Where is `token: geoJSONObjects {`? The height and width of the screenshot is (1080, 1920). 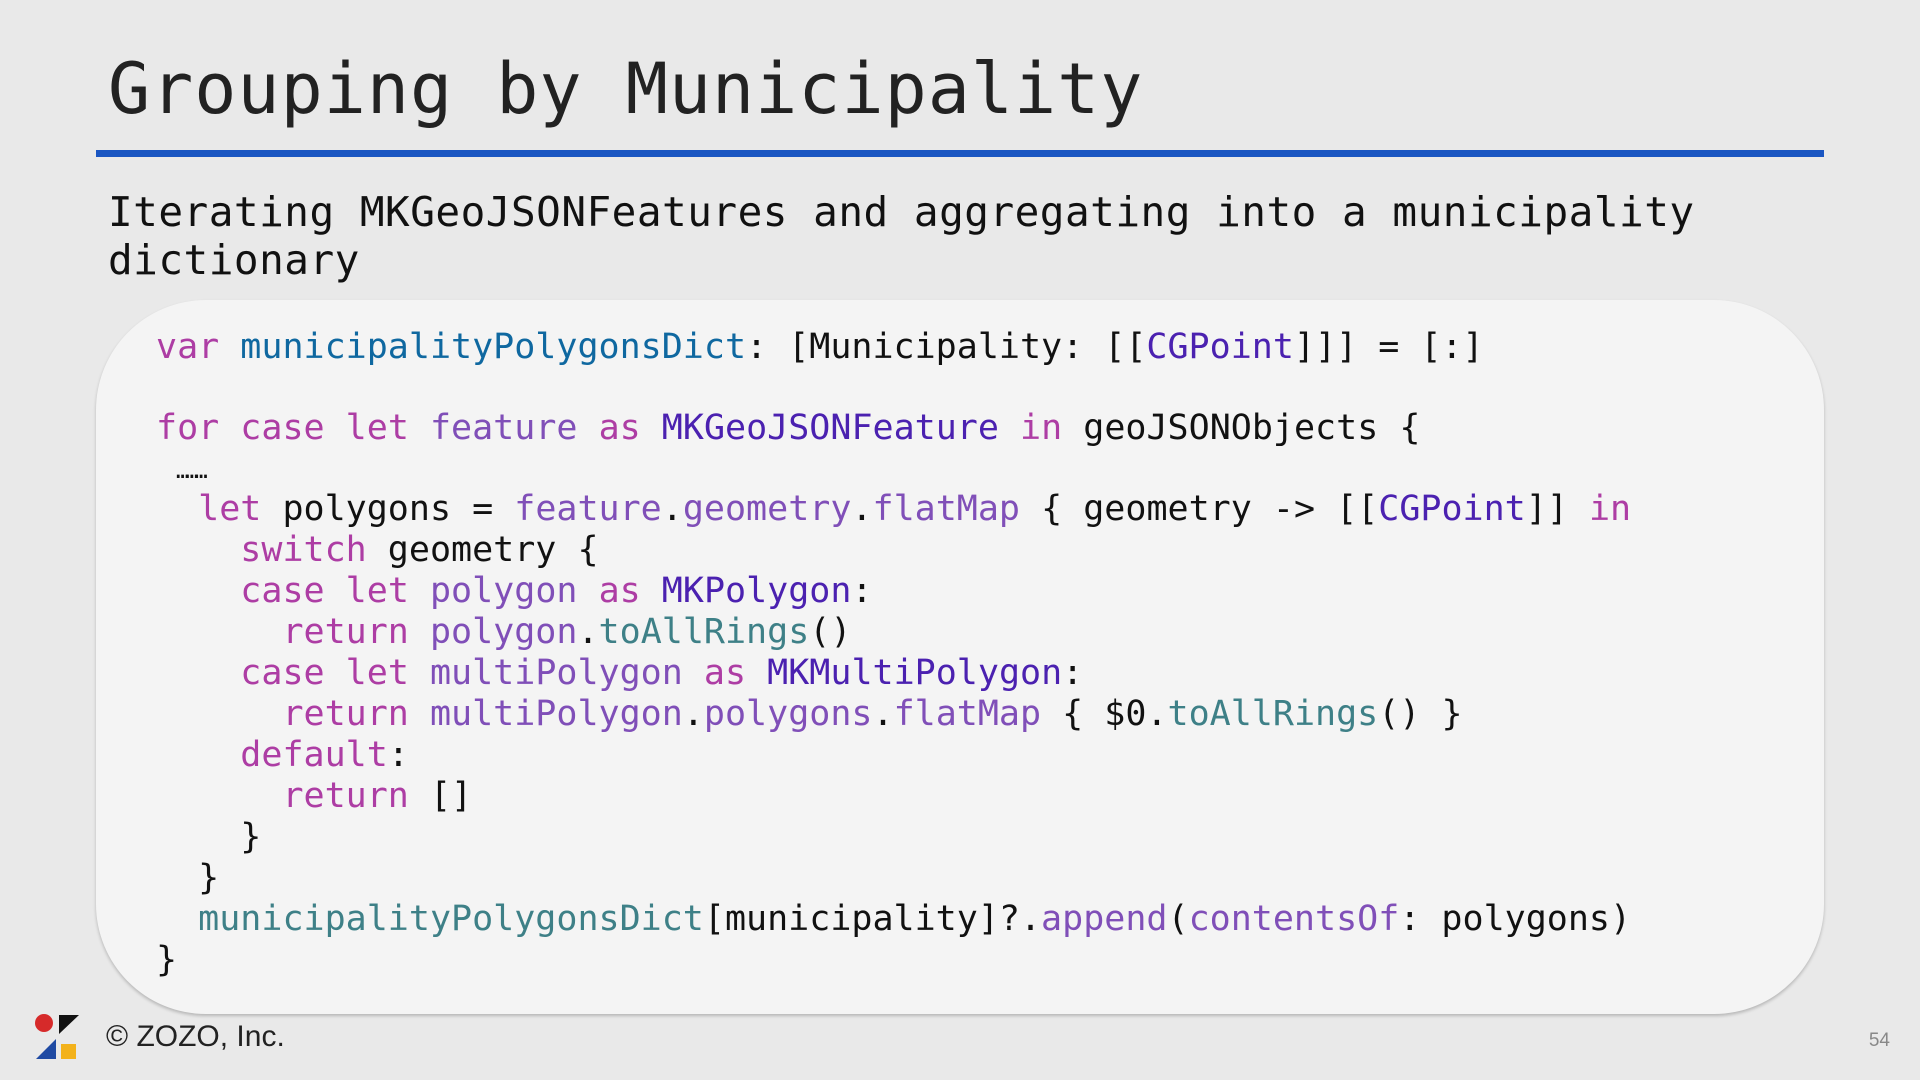
token: geoJSONObjects { is located at coordinates (1252, 428).